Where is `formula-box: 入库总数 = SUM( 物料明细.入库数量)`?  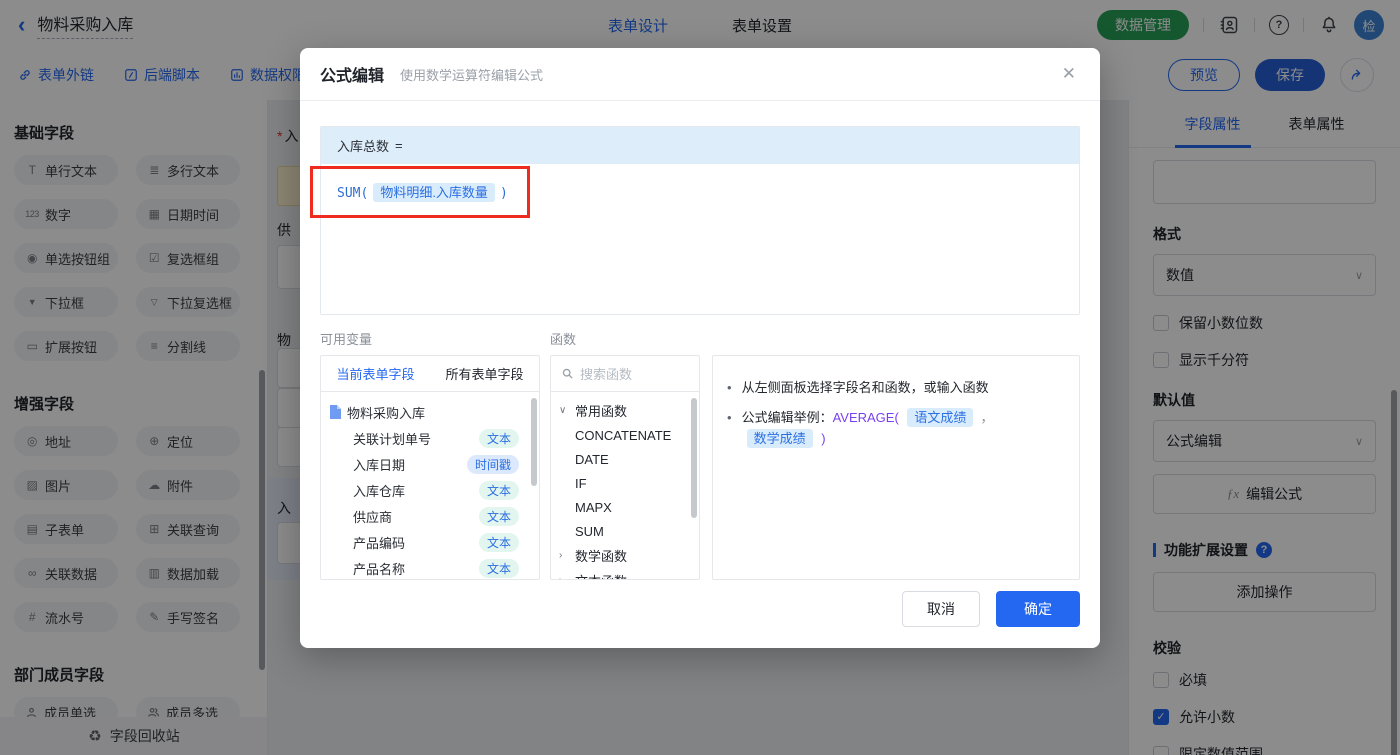 formula-box: 入库总数 = SUM( 物料明细.入库数量) is located at coordinates (700, 220).